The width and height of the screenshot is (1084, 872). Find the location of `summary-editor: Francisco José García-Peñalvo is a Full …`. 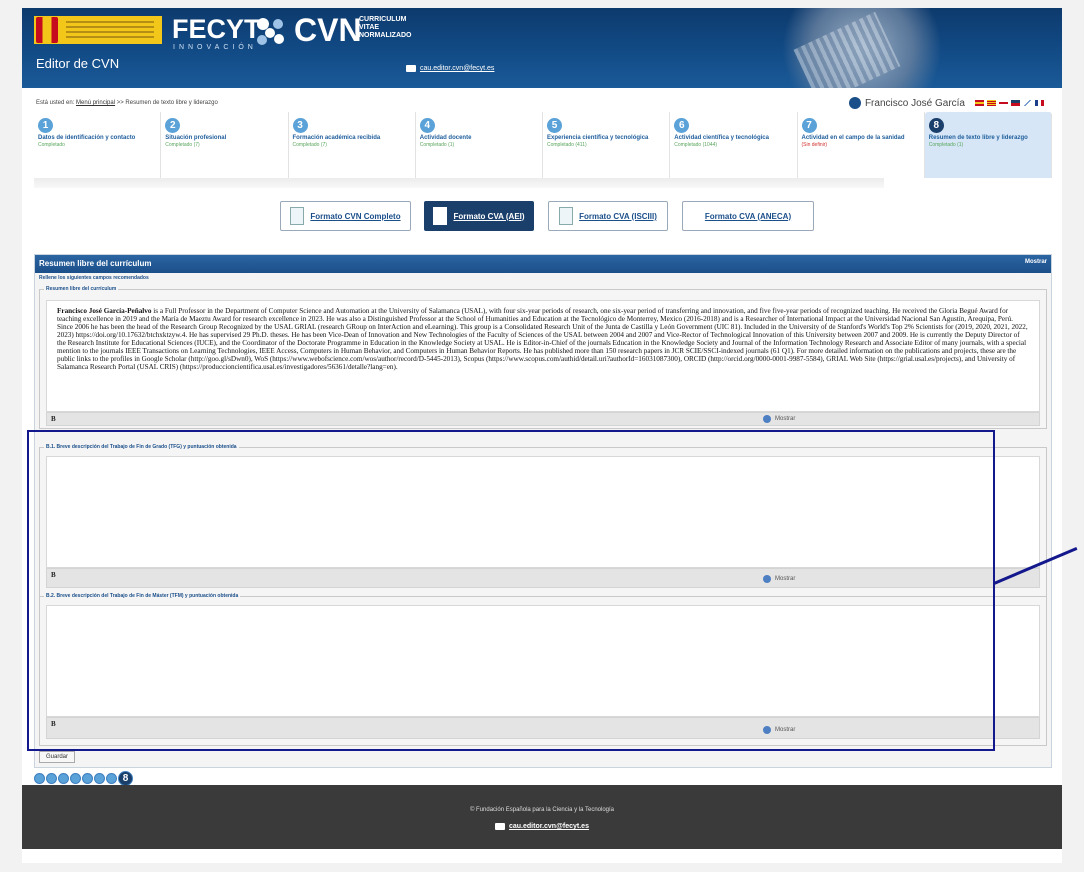

summary-editor: Francisco José García-Peñalvo is a Full … is located at coordinates (543, 356).